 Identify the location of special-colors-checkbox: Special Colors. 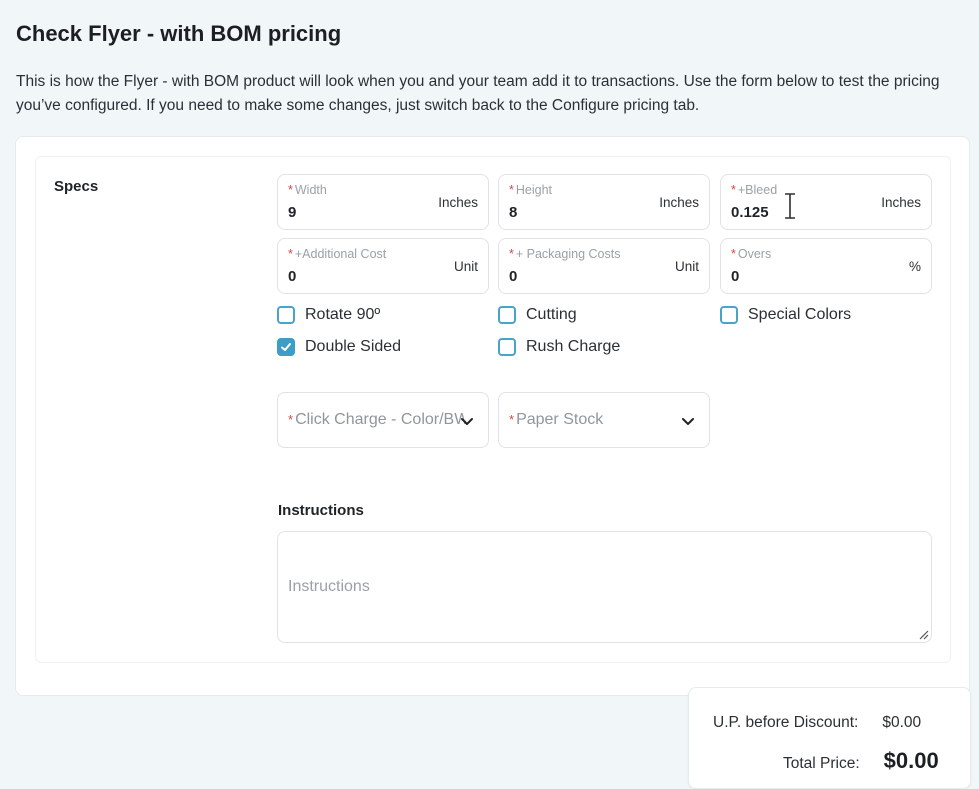
(785, 315).